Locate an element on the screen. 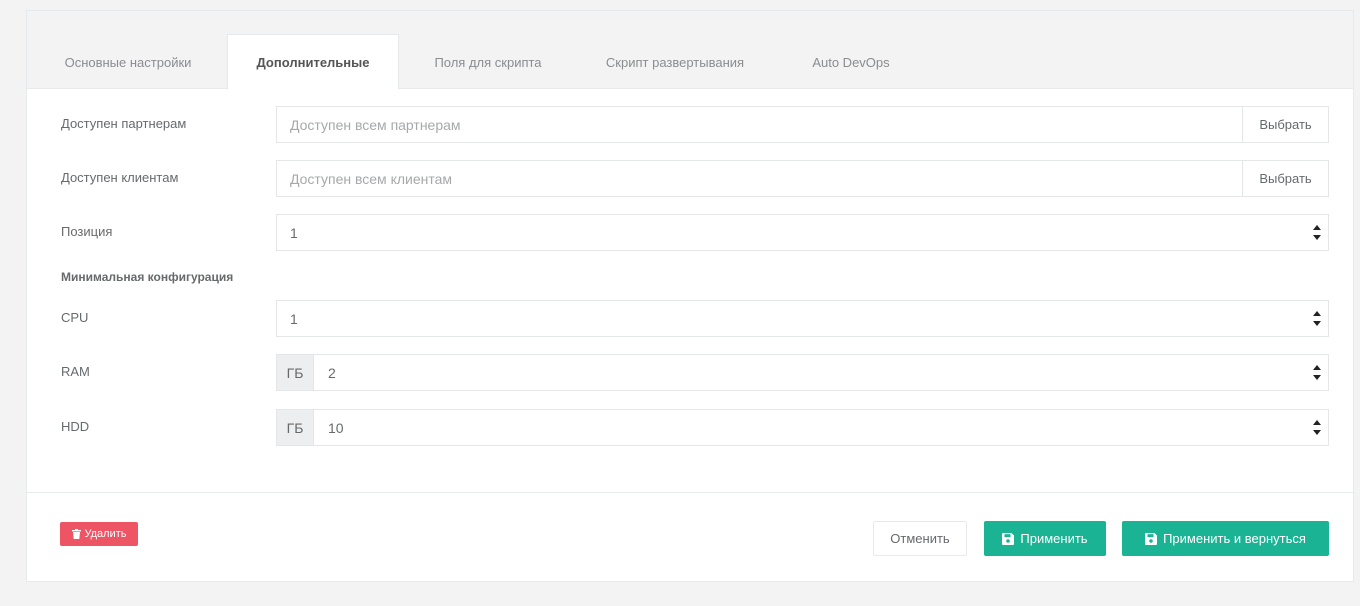 This screenshot has width=1360, height=606. clients-field: Доступен всем клиентам Выбрать is located at coordinates (802, 178).